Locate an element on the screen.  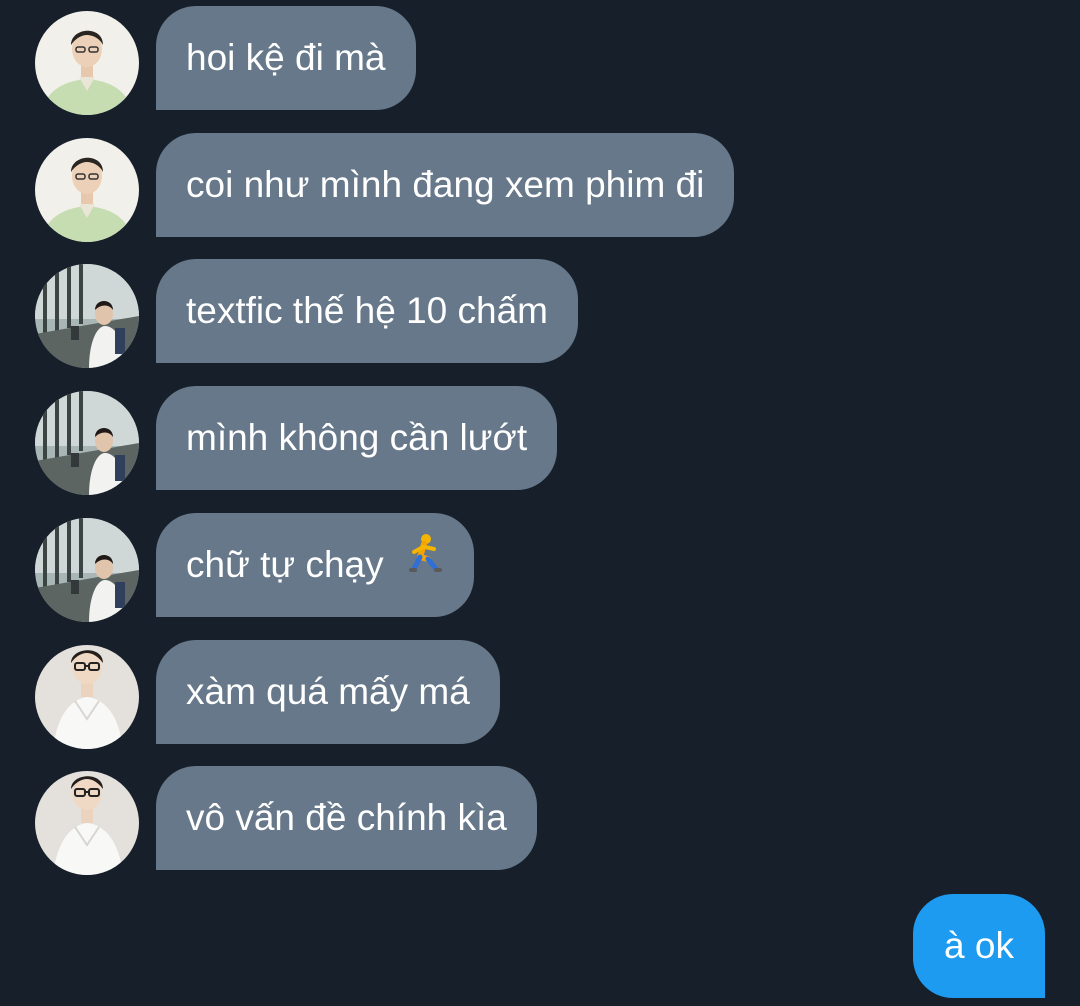
message-row: mình không cần lướt is located at coordinates (540, 440).